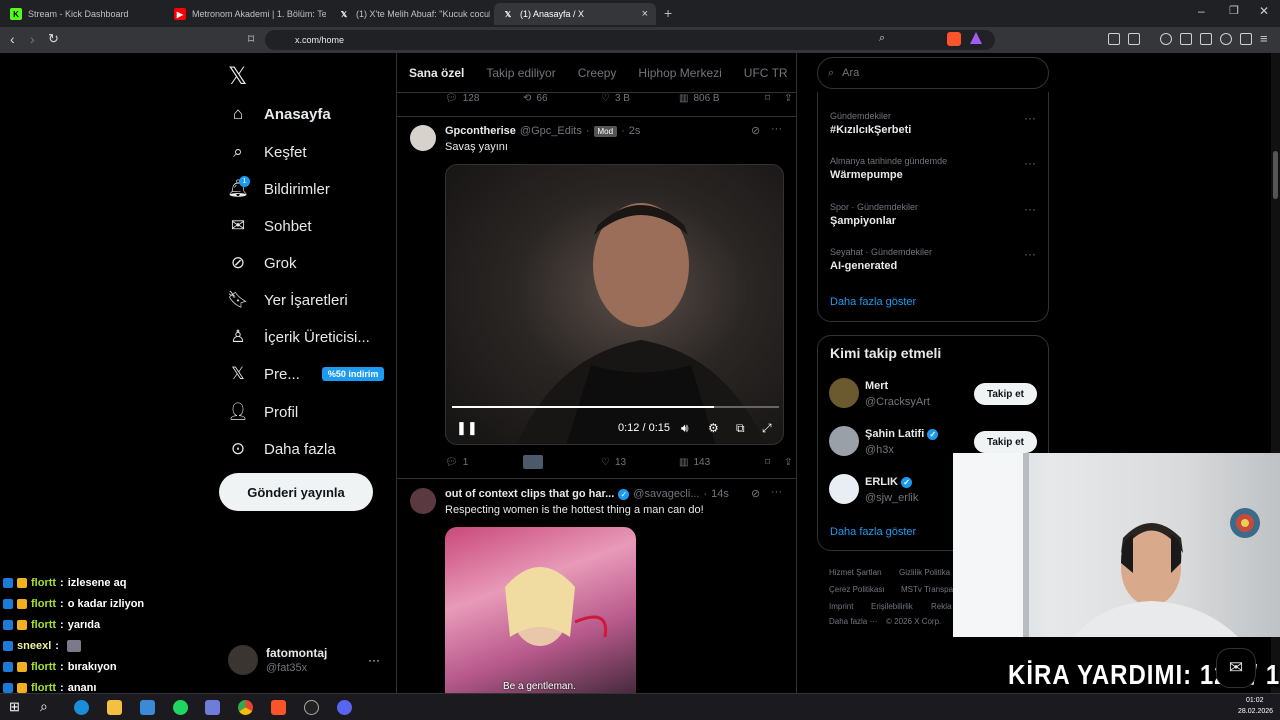 Image resolution: width=1280 pixels, height=720 pixels. I want to click on tab-x-melih: 𝕏 (1) X'te Melih Abuaf: "Kucuk cocuk\, so click(410, 14).